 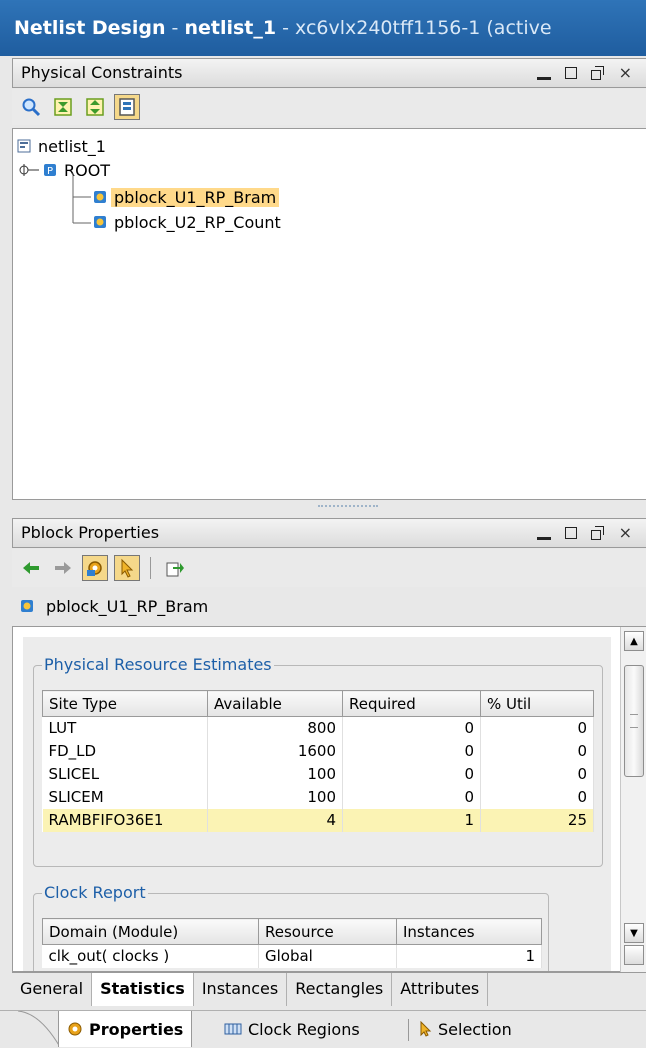 What do you see at coordinates (329, 606) in the screenshot?
I see `selected-pblock: pblock_U1_RP_Bram` at bounding box center [329, 606].